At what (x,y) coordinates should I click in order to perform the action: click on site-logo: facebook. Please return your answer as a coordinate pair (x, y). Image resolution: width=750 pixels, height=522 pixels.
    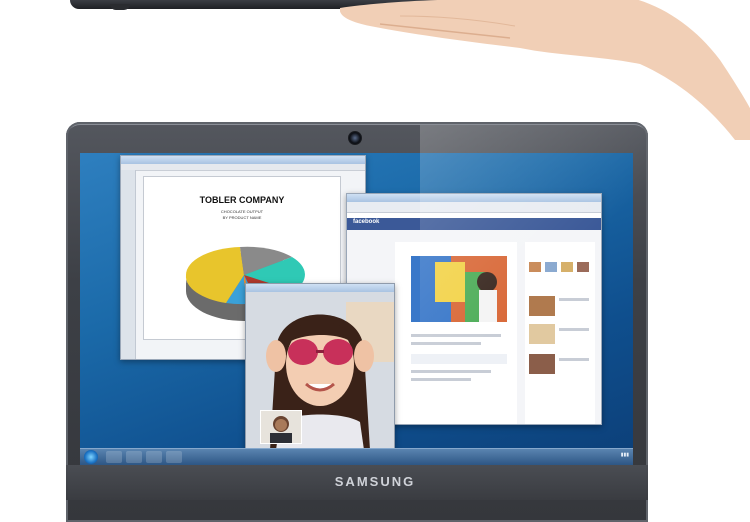
    Looking at the image, I should click on (366, 222).